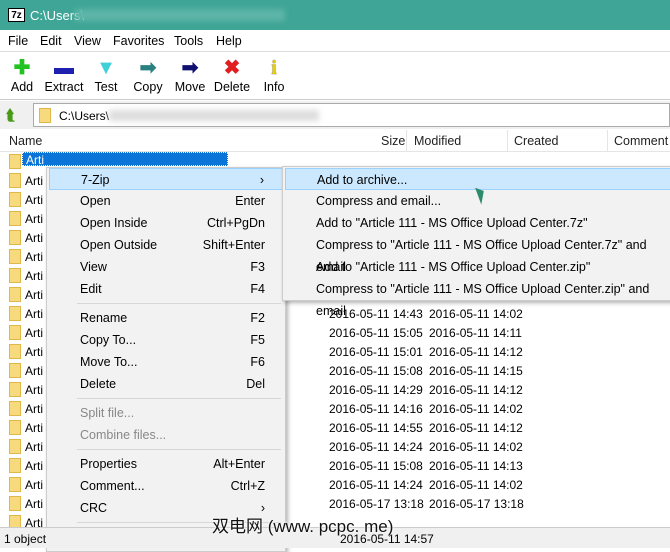 This screenshot has height=552, width=670. I want to click on move-label: Move, so click(190, 87).